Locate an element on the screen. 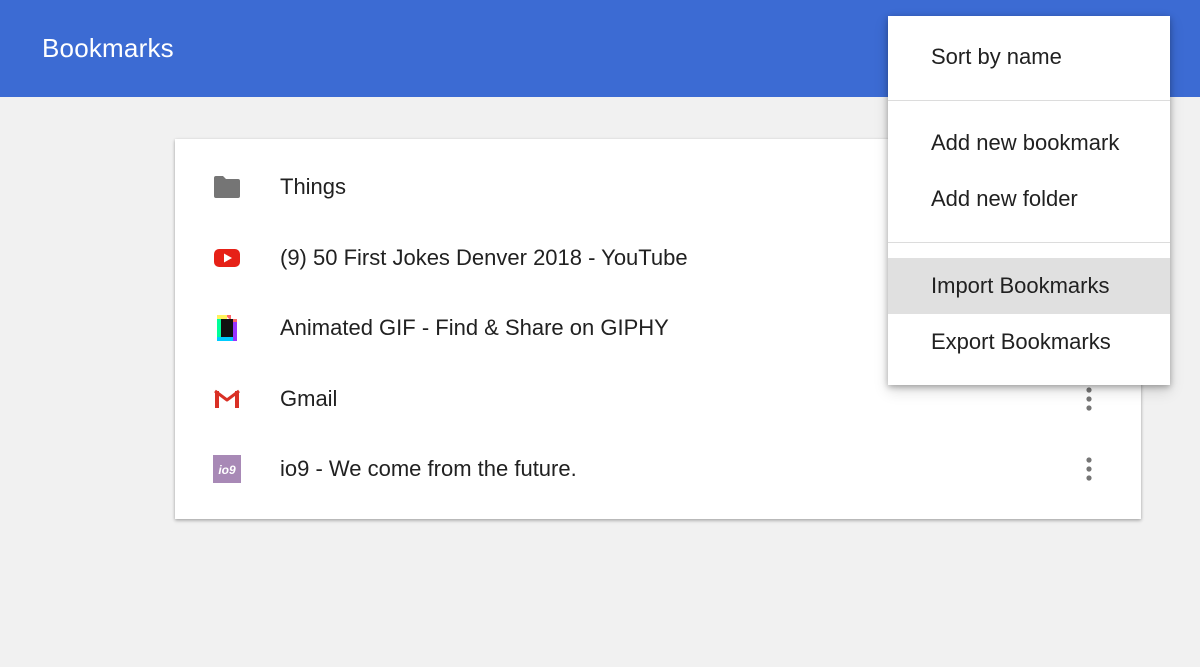 The image size is (1200, 667). menu-item-add-new-folder: Add new folder is located at coordinates (1029, 199).